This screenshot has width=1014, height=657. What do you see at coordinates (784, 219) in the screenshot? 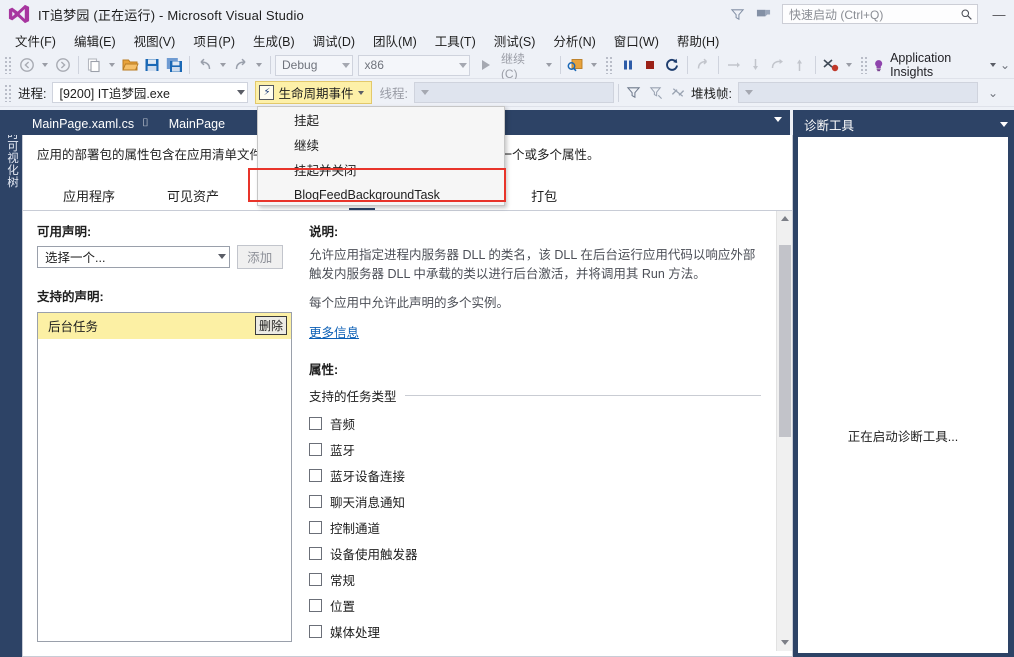
I see `scroll-up-arrow-icon` at bounding box center [784, 219].